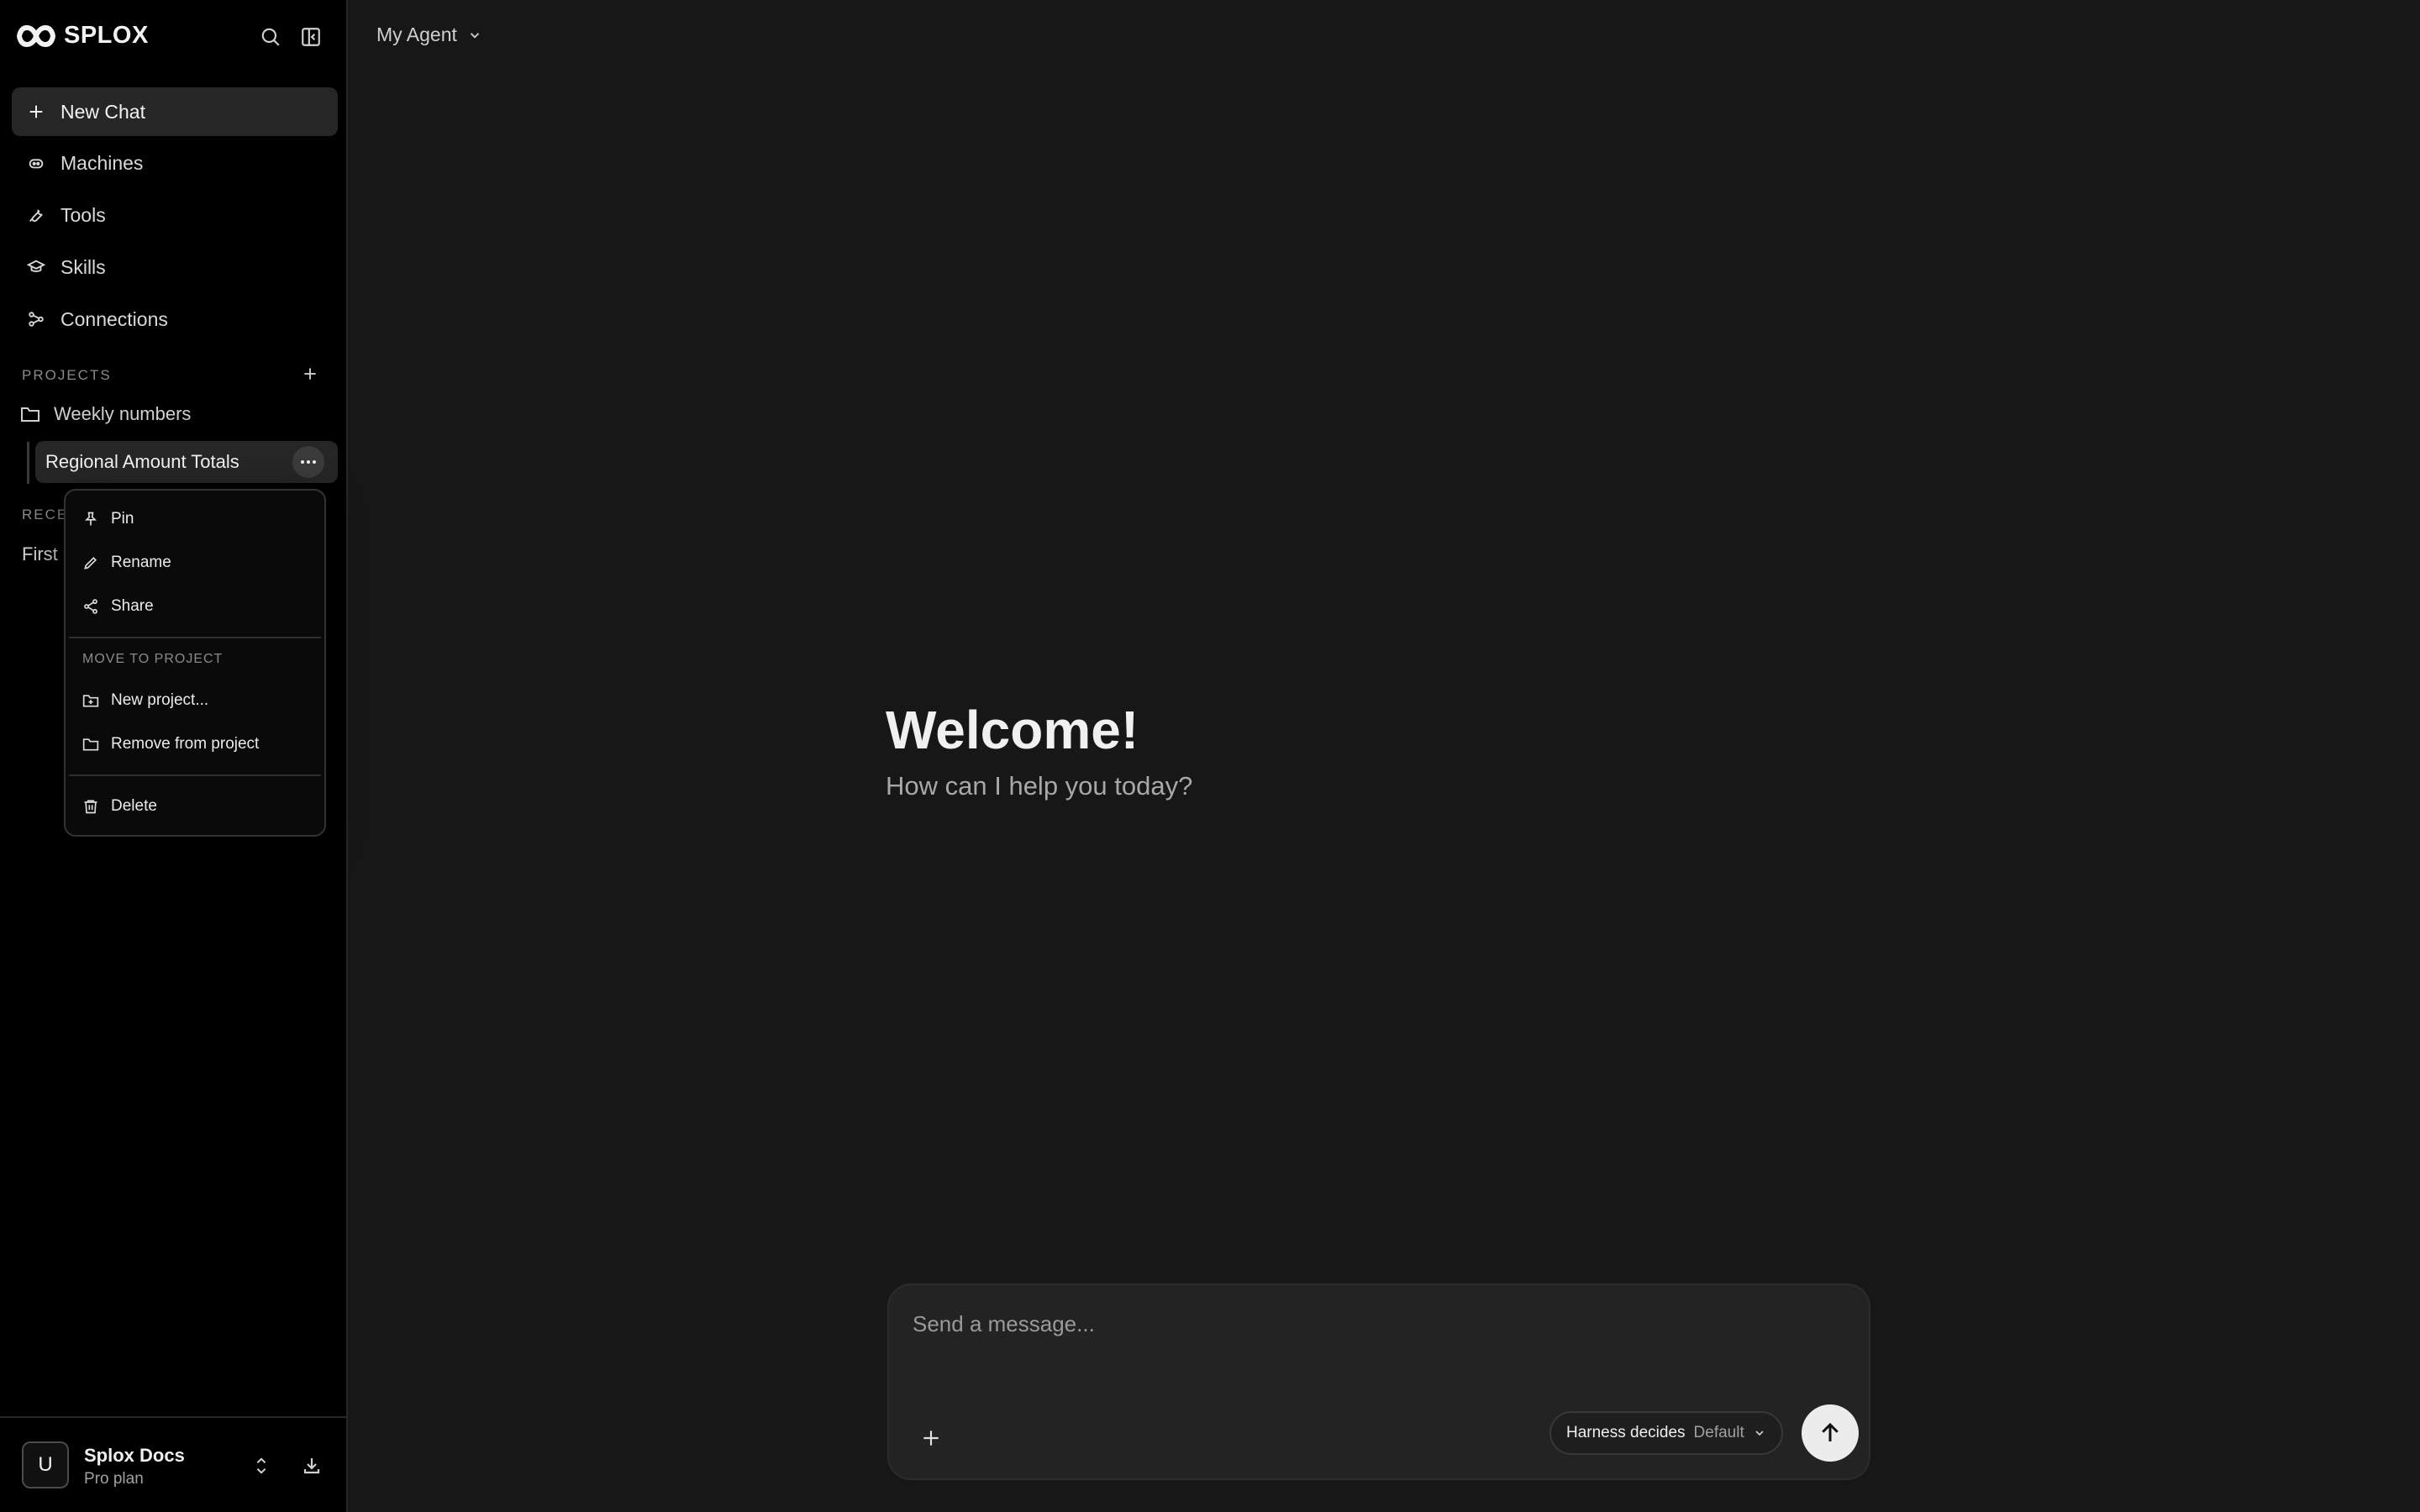 The image size is (2420, 1512). Describe the element at coordinates (36, 35) in the screenshot. I see `splox-logo-icon` at that location.